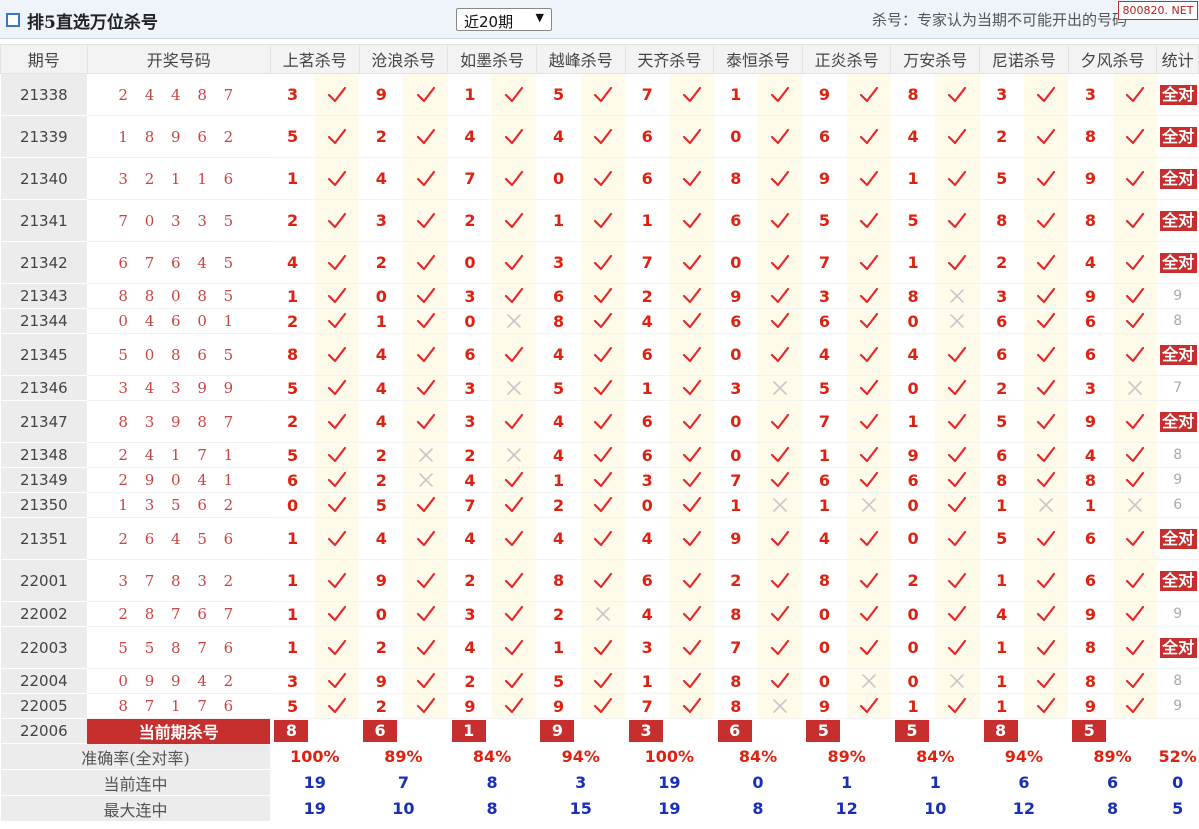  What do you see at coordinates (599, 178) in the screenshot?
I see `table-row: 21340 3 2 1 1 6 1 4 7 0 6 8 9 1 5 9 全对` at bounding box center [599, 178].